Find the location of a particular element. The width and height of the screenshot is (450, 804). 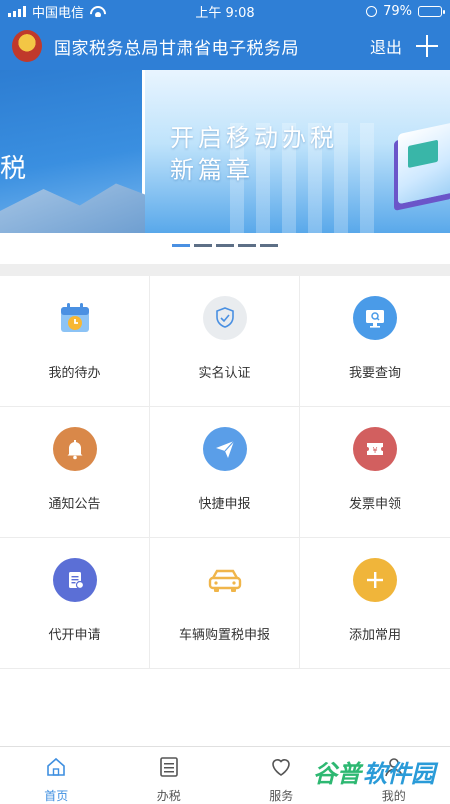

grid-item-3: 通知公告 is located at coordinates (75, 472).